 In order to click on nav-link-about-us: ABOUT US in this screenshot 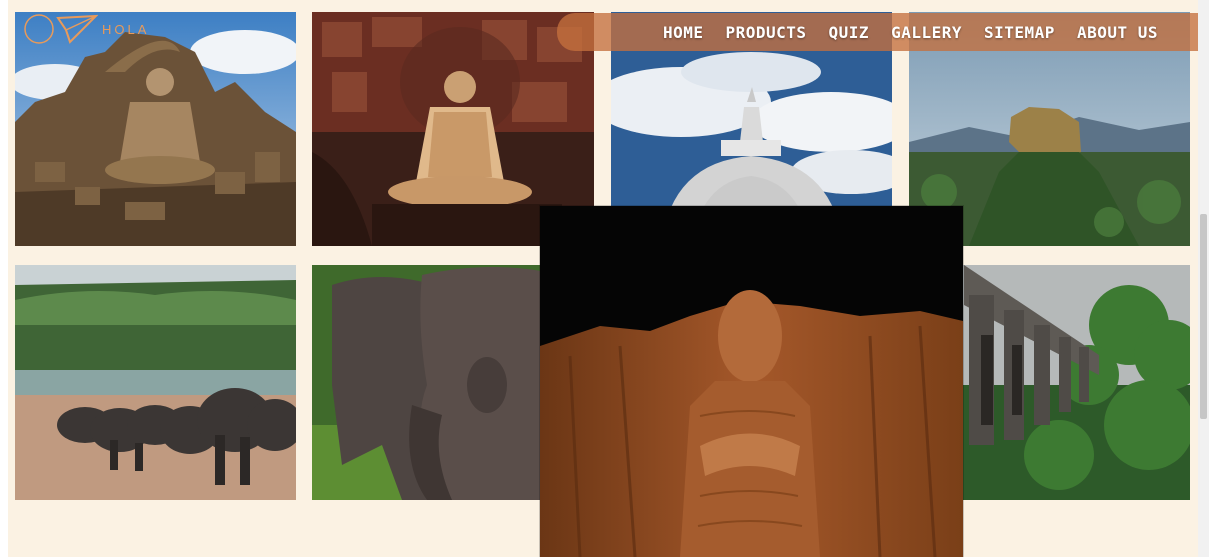, I will do `click(1117, 32)`.